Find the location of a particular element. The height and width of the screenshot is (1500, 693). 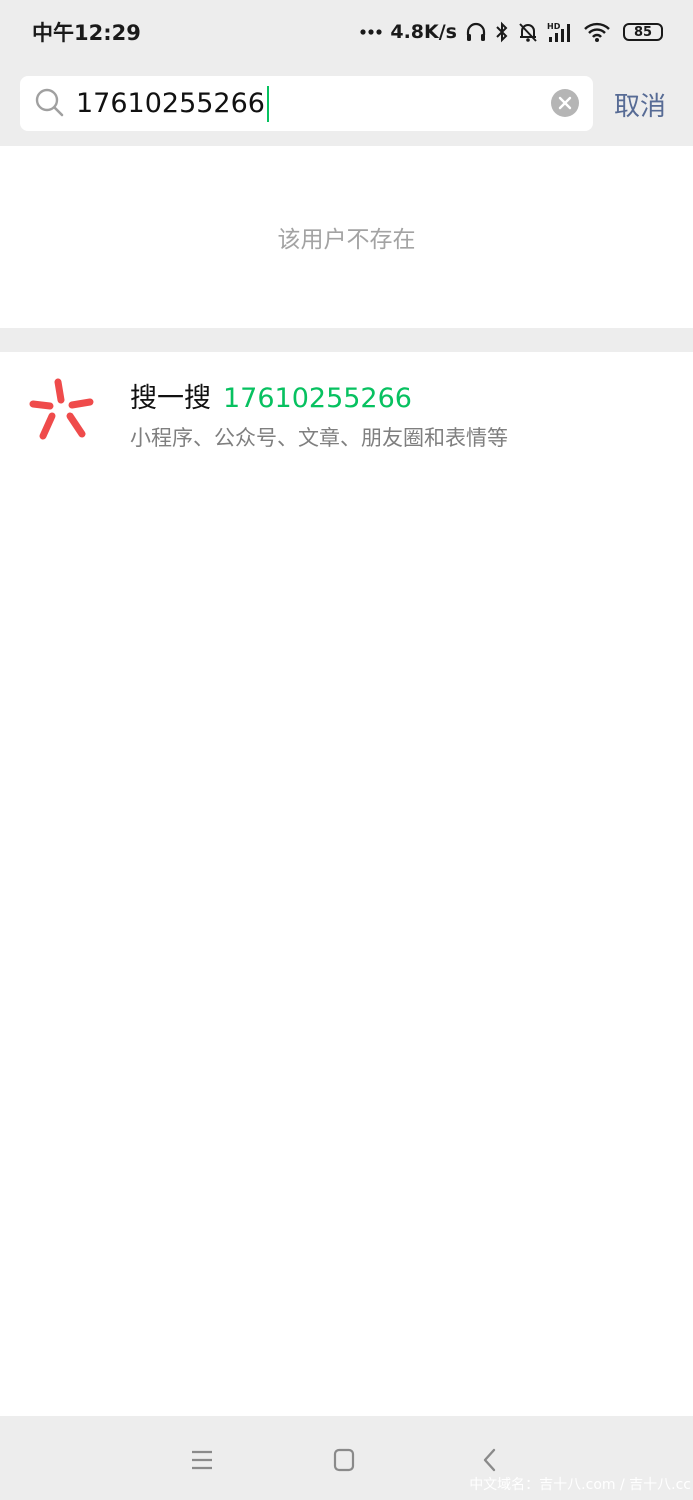

back-icon is located at coordinates (490, 1460).